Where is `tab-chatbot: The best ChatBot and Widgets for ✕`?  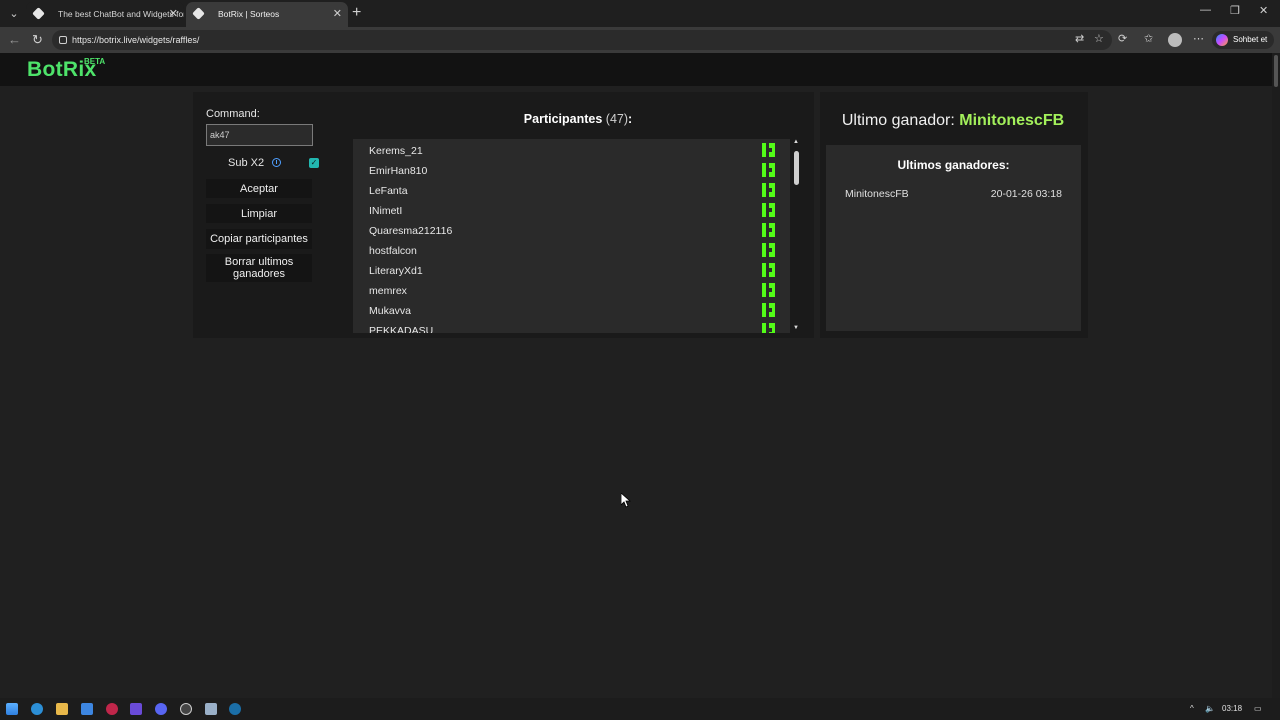 tab-chatbot: The best ChatBot and Widgets for ✕ is located at coordinates (105, 14).